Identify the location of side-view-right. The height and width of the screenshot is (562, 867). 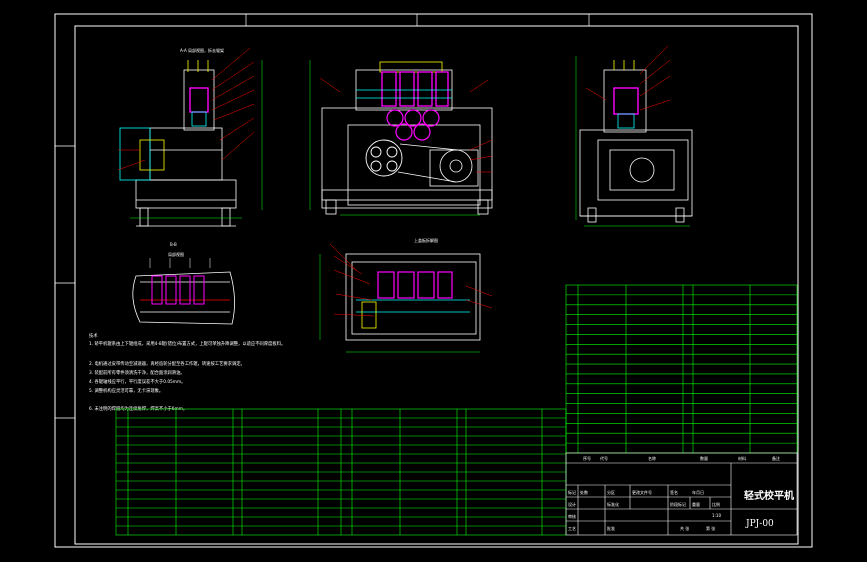
(634, 136).